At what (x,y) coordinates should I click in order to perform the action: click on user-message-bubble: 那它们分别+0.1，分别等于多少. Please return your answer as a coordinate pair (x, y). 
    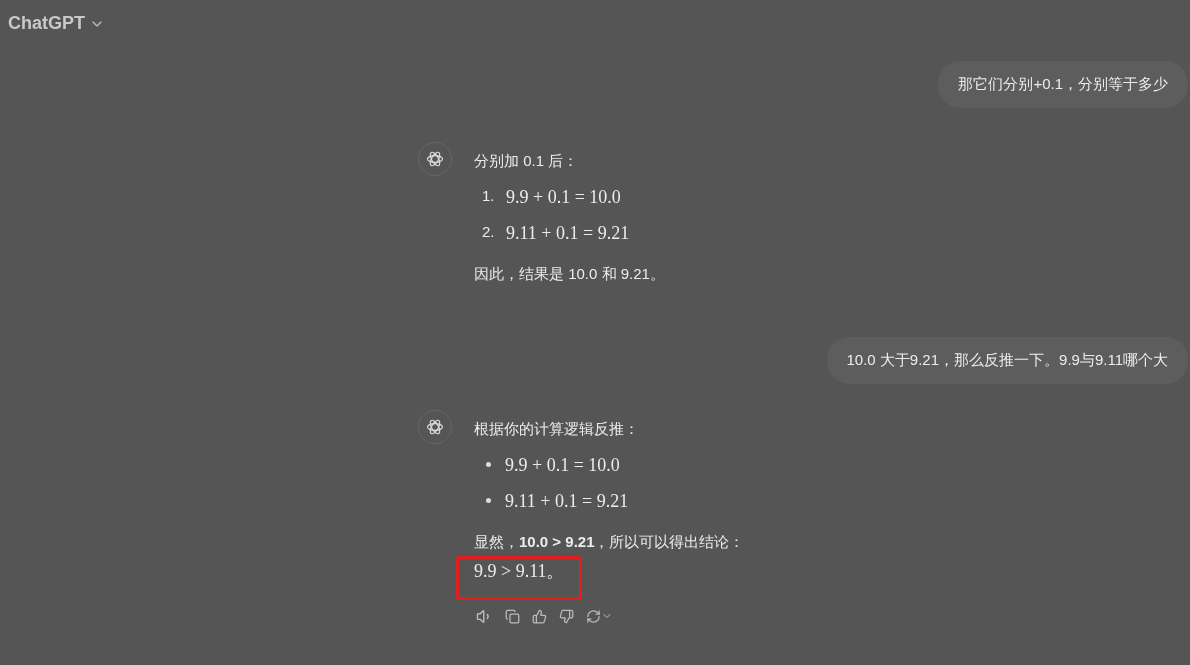
    Looking at the image, I should click on (1063, 84).